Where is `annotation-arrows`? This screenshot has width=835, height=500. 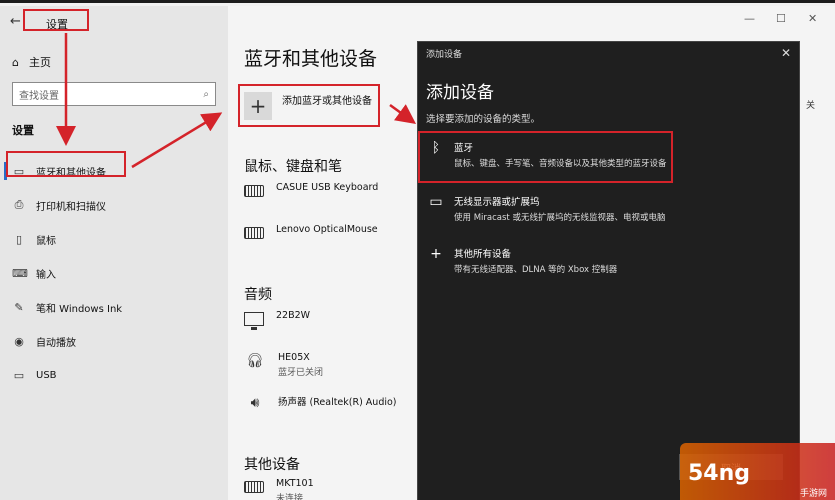
annotation-arrows is located at coordinates (236, 101).